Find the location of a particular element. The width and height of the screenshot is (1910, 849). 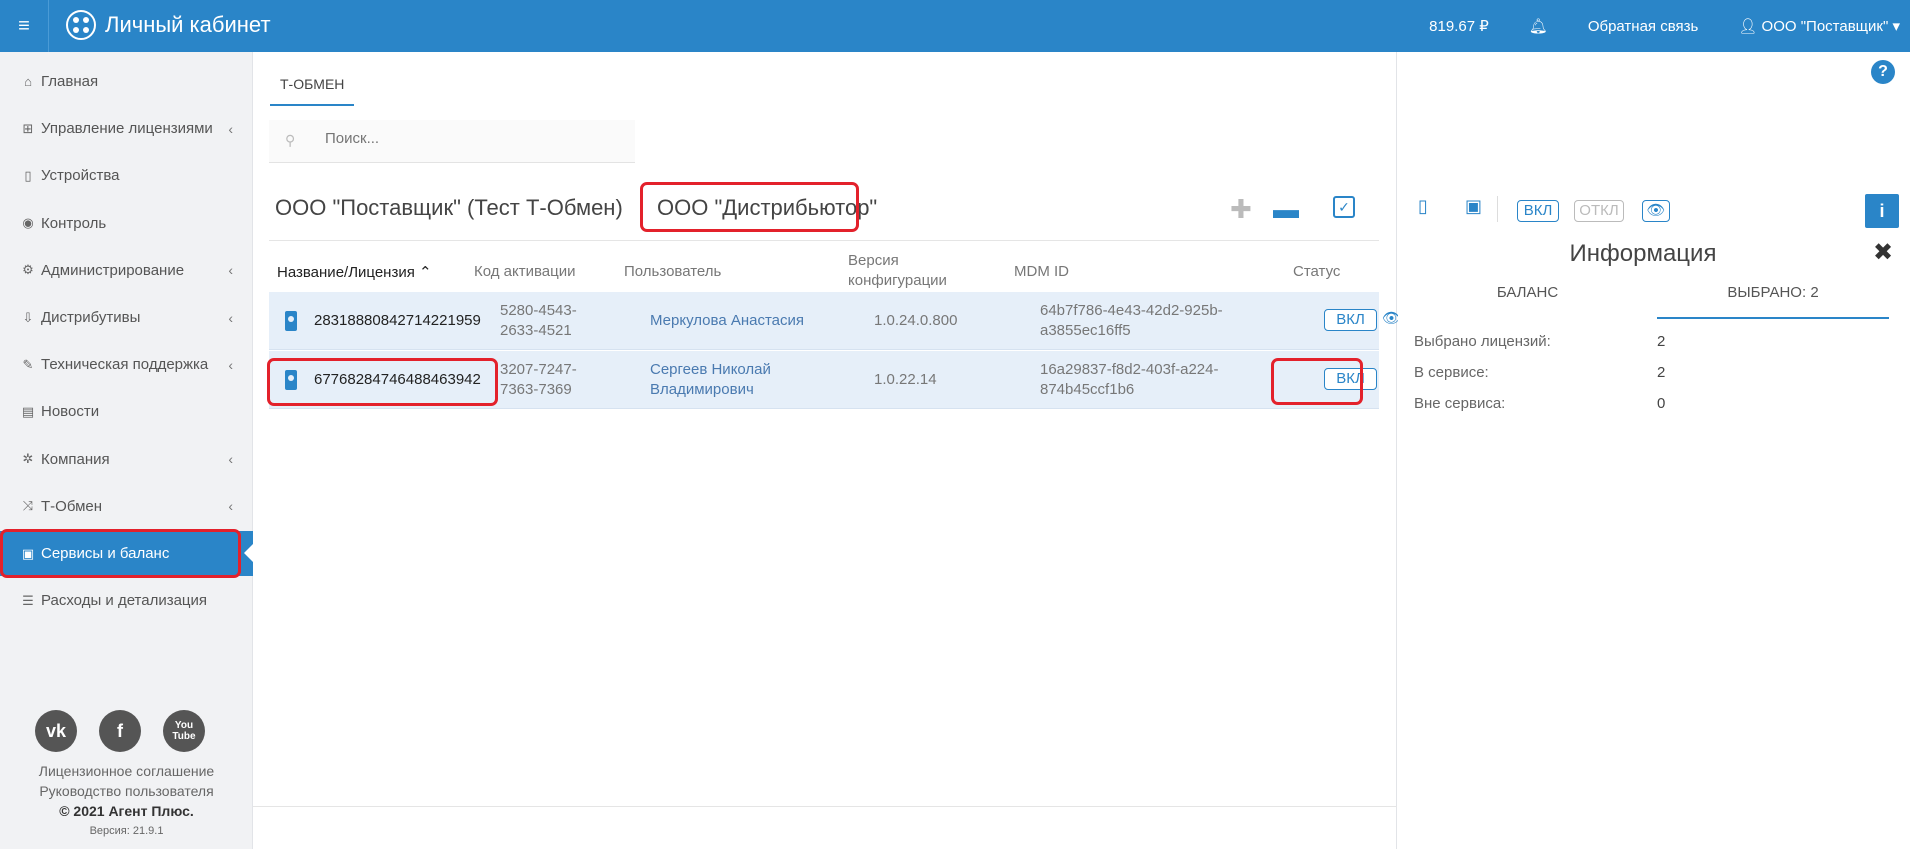

mobile-icon: ▯ is located at coordinates (28, 175).